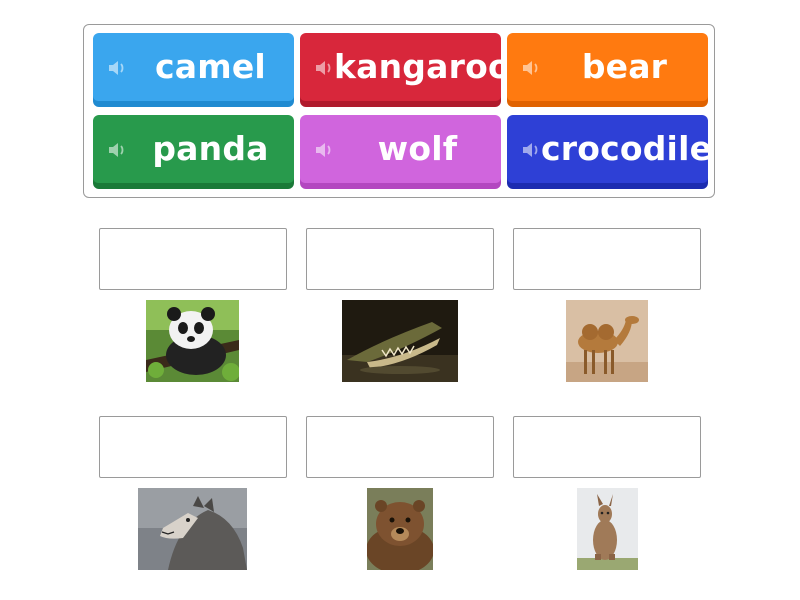 This screenshot has width=800, height=600. I want to click on tile-crocodile: crocodile, so click(610, 152).